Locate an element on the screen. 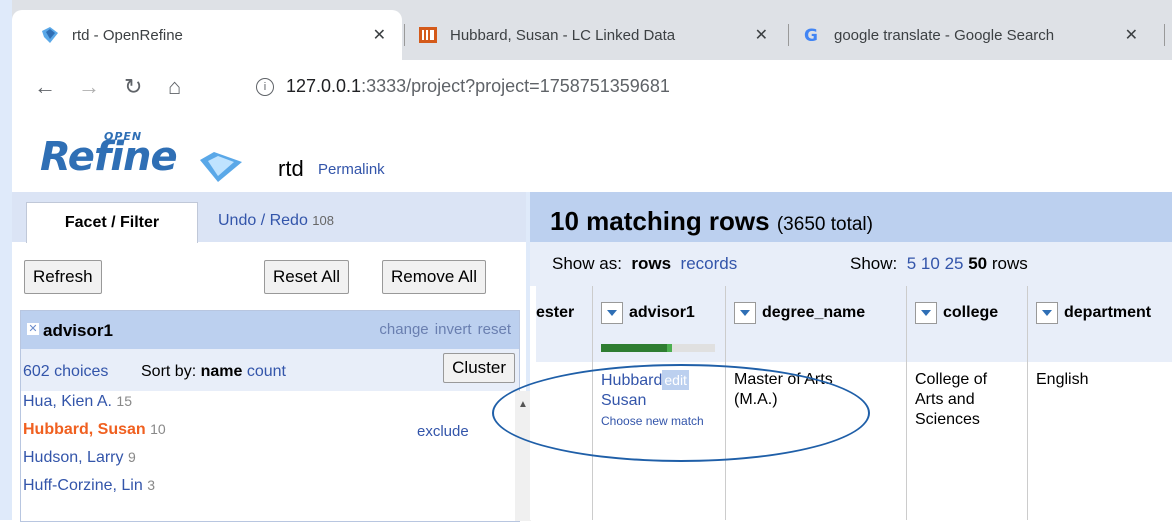 The height and width of the screenshot is (522, 1172). tab-title: rtd - OpenRefine is located at coordinates (127, 35).